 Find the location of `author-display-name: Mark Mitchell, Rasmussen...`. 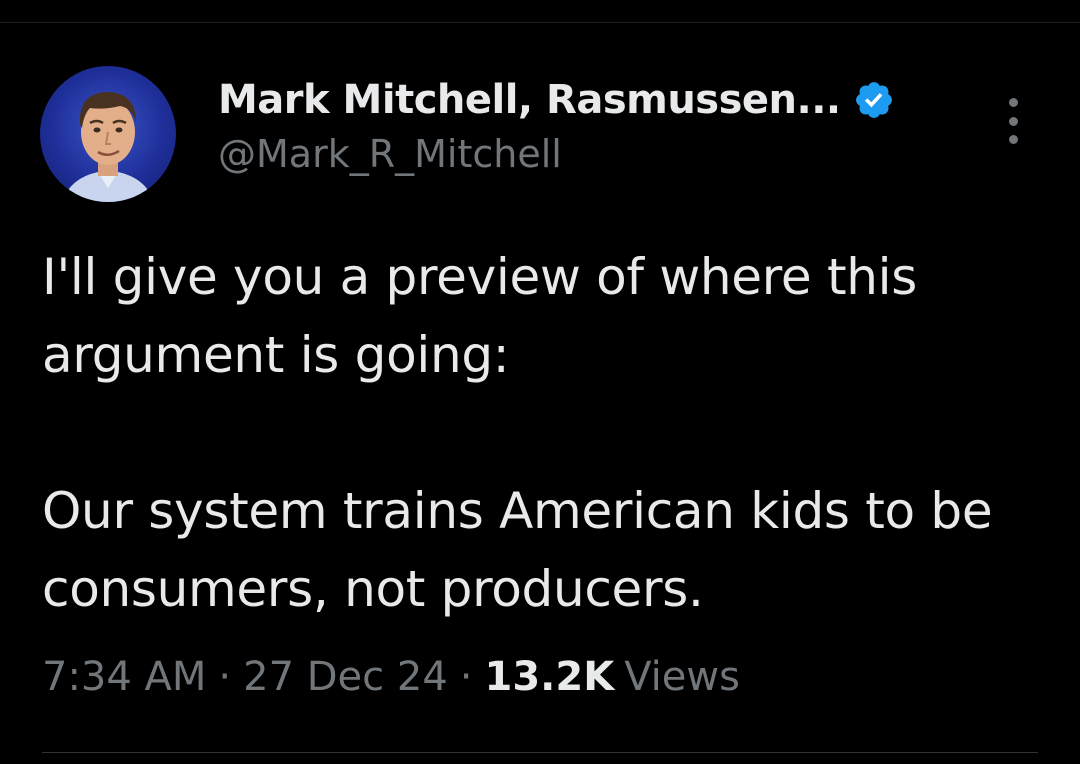

author-display-name: Mark Mitchell, Rasmussen... is located at coordinates (529, 100).